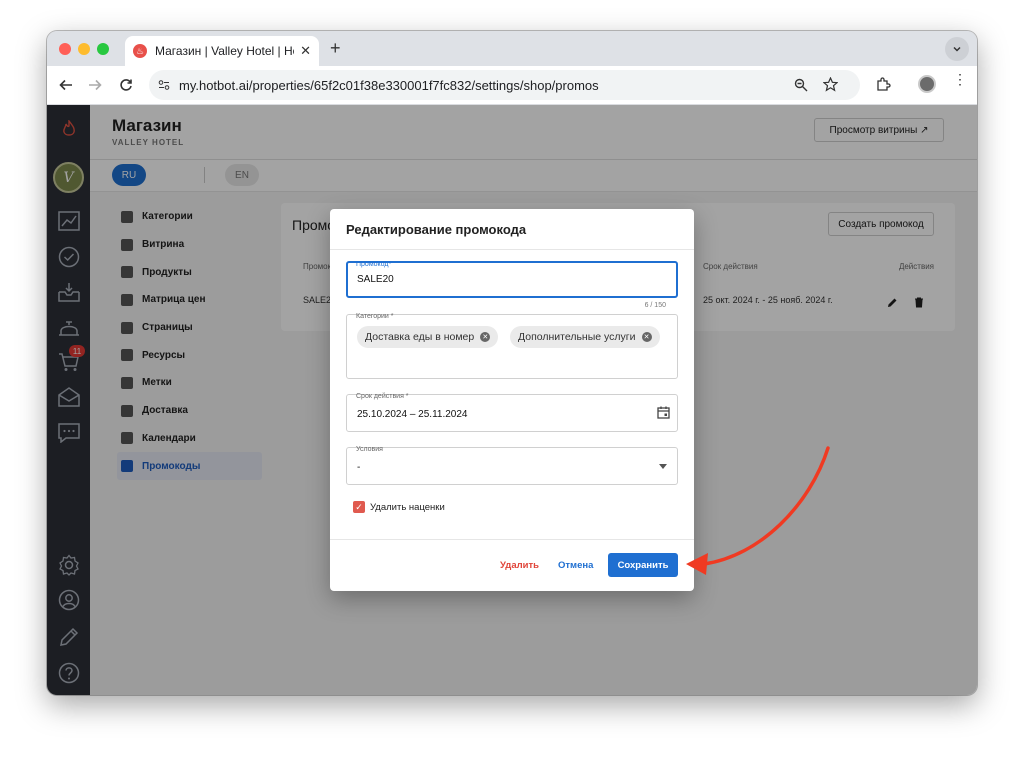  What do you see at coordinates (830, 84) in the screenshot?
I see `bookmark-star-icon` at bounding box center [830, 84].